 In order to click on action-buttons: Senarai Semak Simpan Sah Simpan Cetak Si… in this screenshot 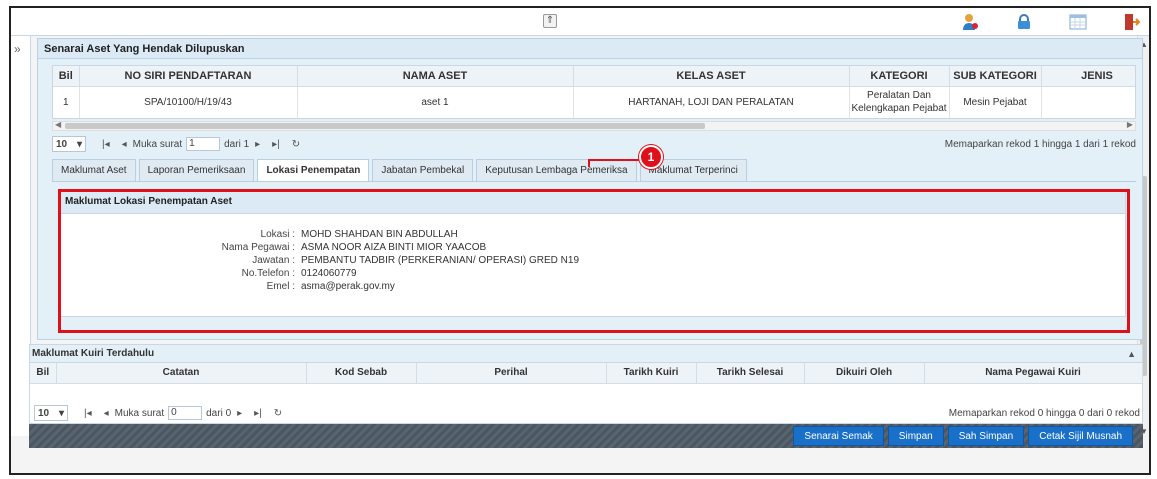, I will do `click(963, 436)`.